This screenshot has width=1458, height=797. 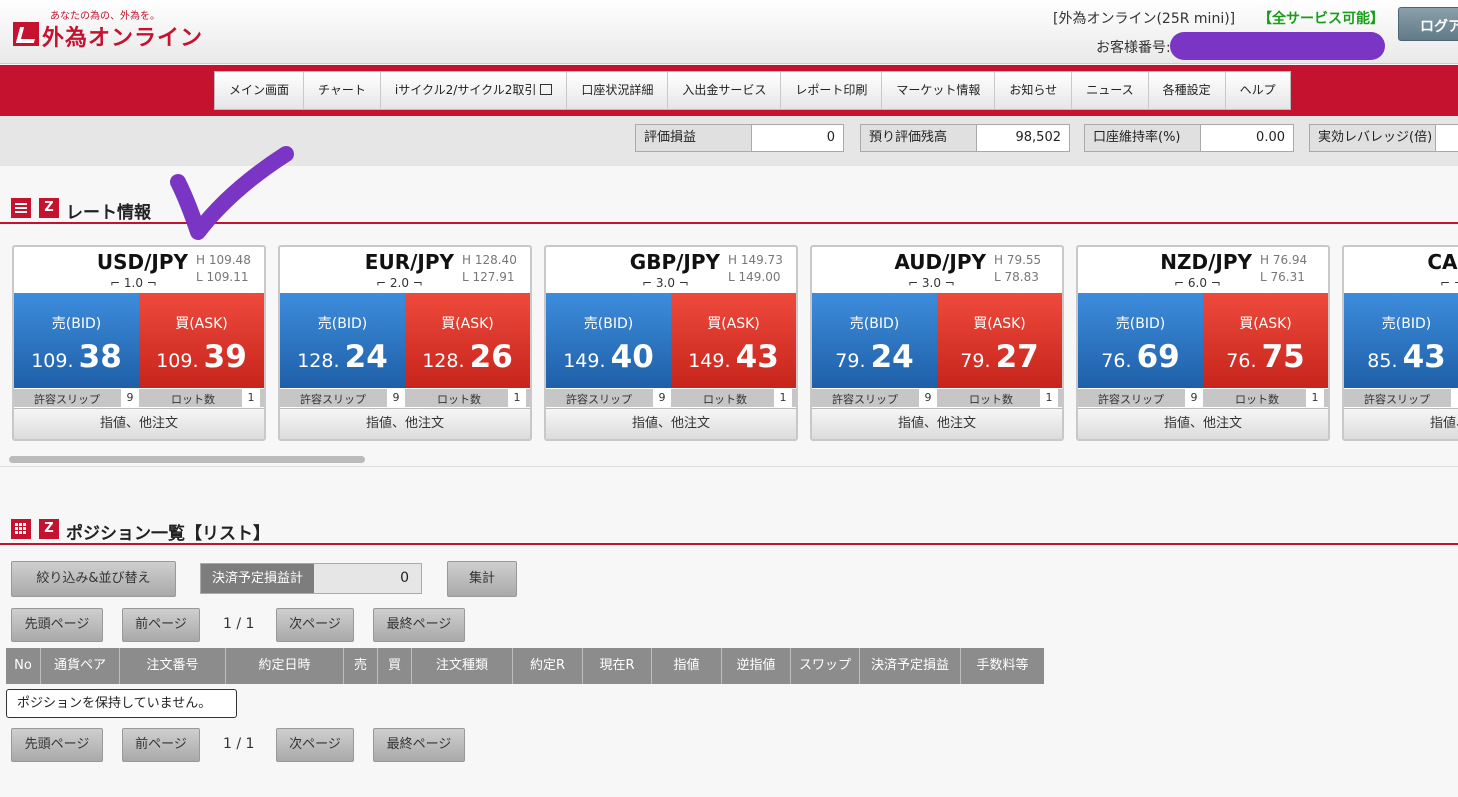 What do you see at coordinates (931, 283) in the screenshot?
I see `spread: ⌐ 3.0 ¬` at bounding box center [931, 283].